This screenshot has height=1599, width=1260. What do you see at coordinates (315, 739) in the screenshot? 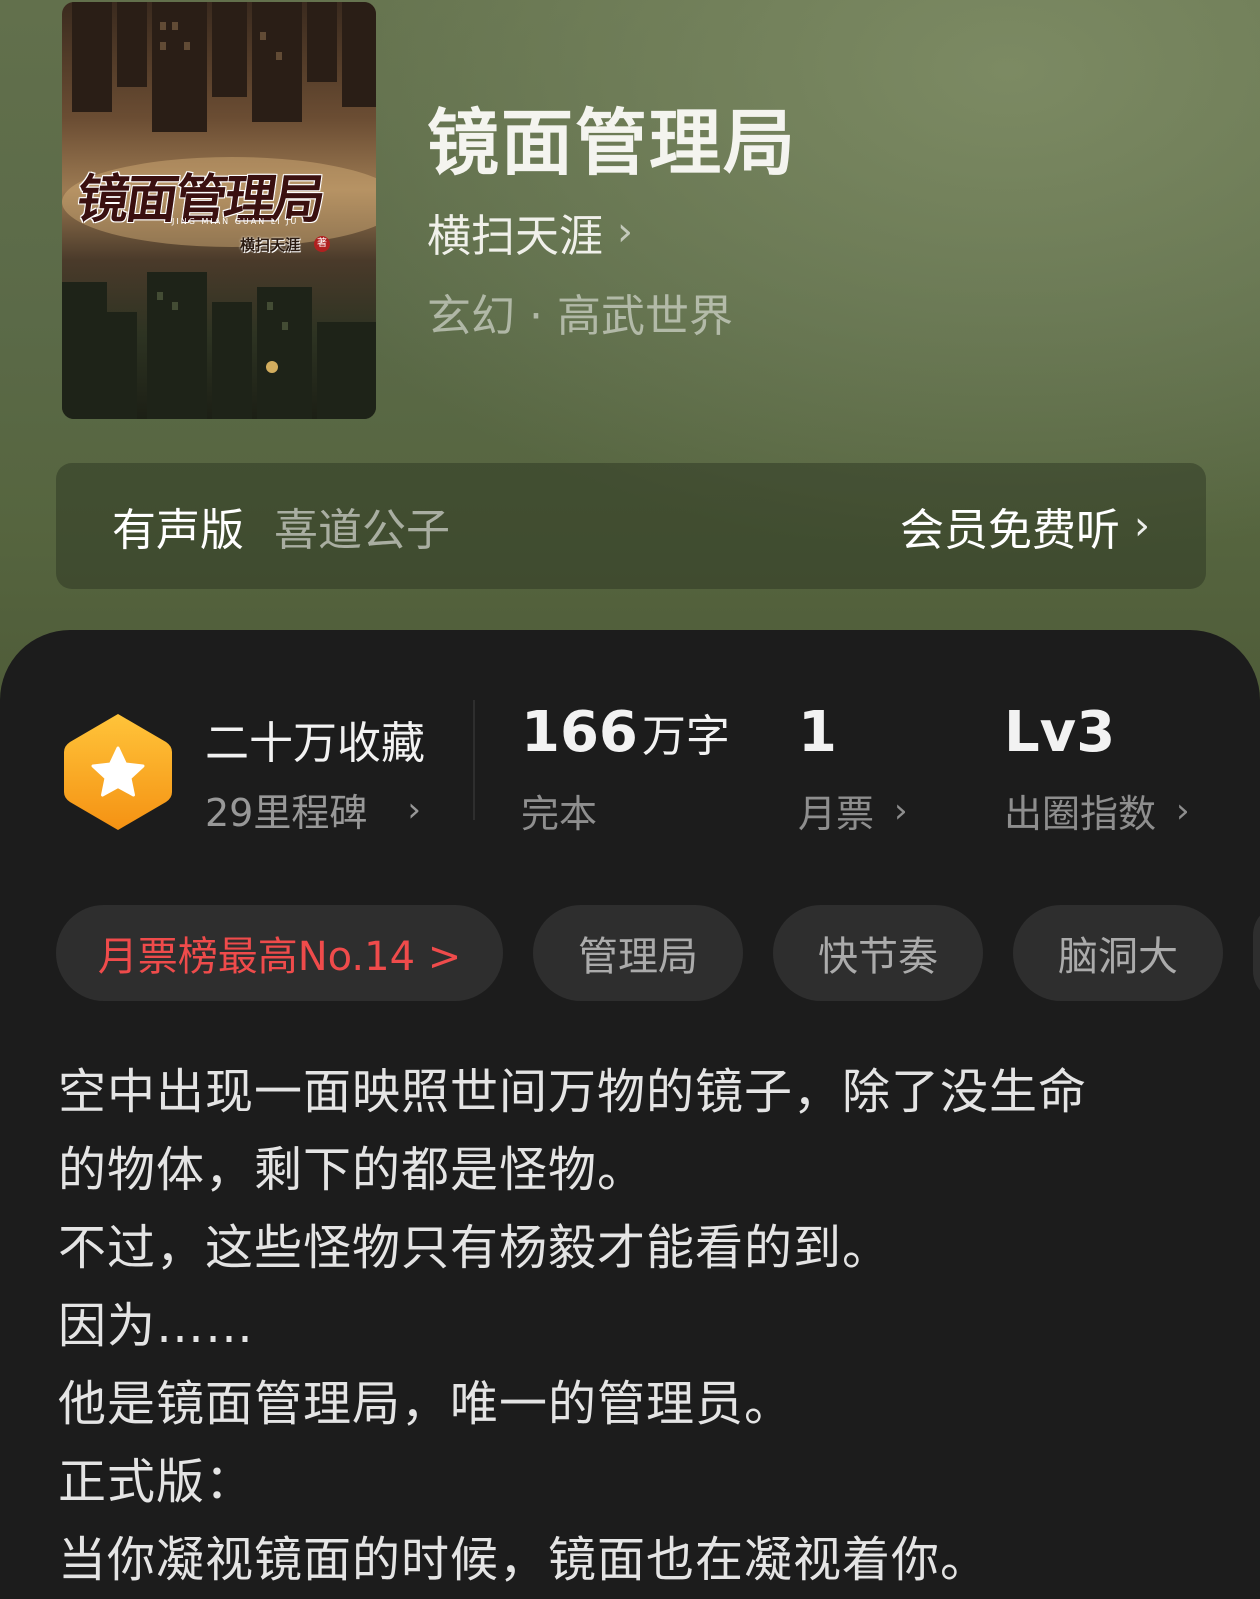
I see `favorites-count: 二十万收藏` at bounding box center [315, 739].